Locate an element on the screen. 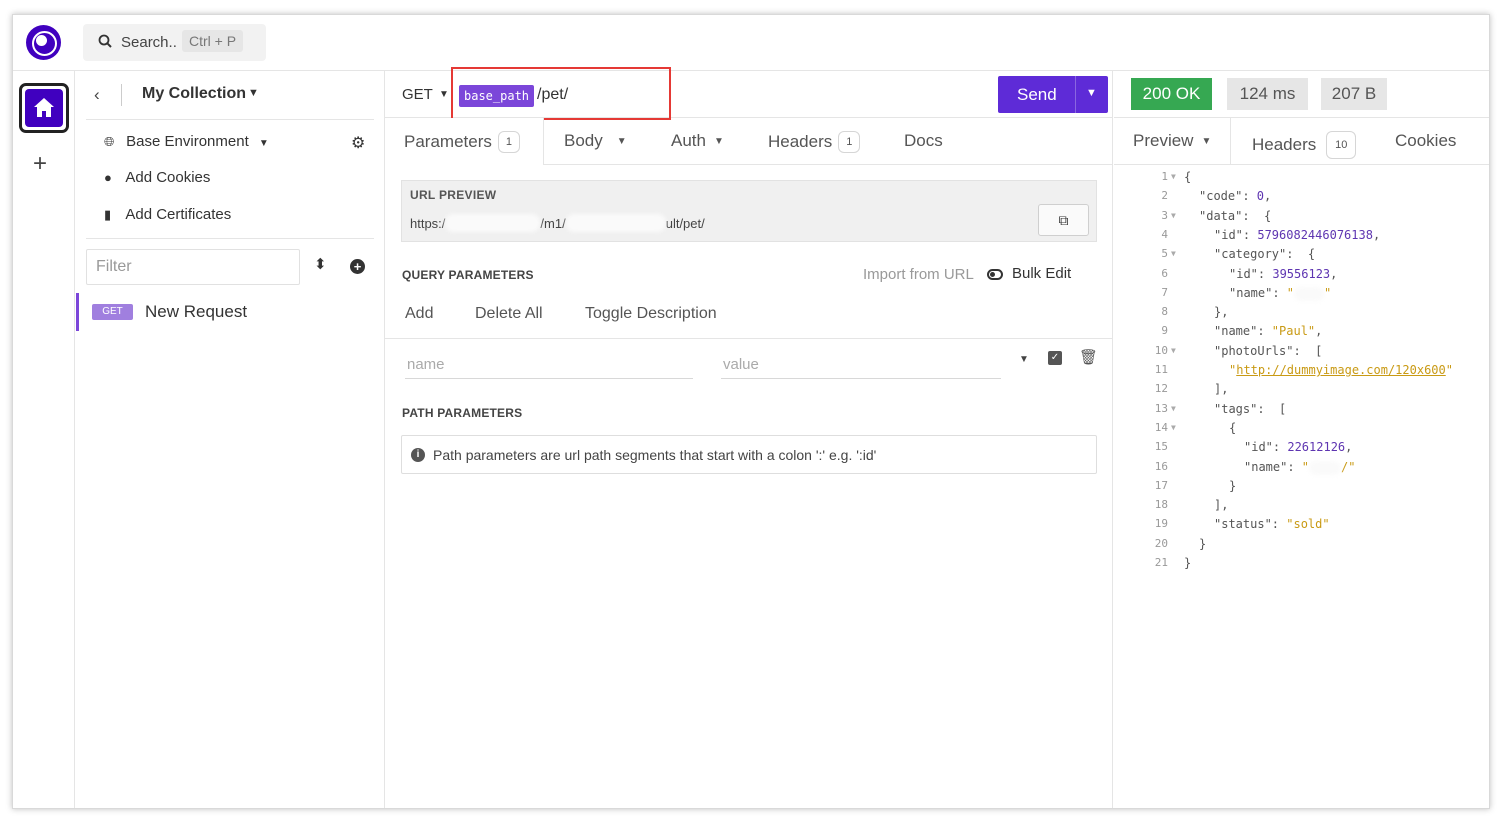 This screenshot has height=819, width=1501. checkbox-icon: ✓ is located at coordinates (1055, 358).